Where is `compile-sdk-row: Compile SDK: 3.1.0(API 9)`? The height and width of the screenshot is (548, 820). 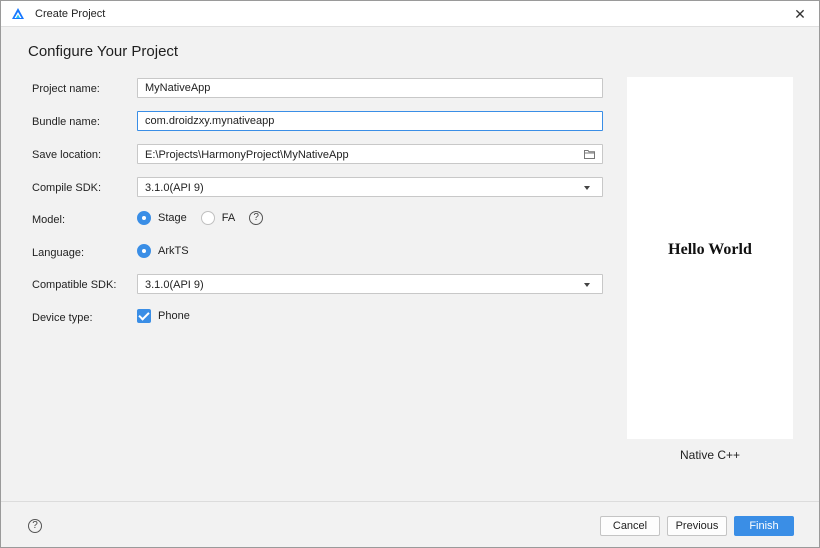
compile-sdk-row: Compile SDK: 3.1.0(API 9) is located at coordinates (318, 188).